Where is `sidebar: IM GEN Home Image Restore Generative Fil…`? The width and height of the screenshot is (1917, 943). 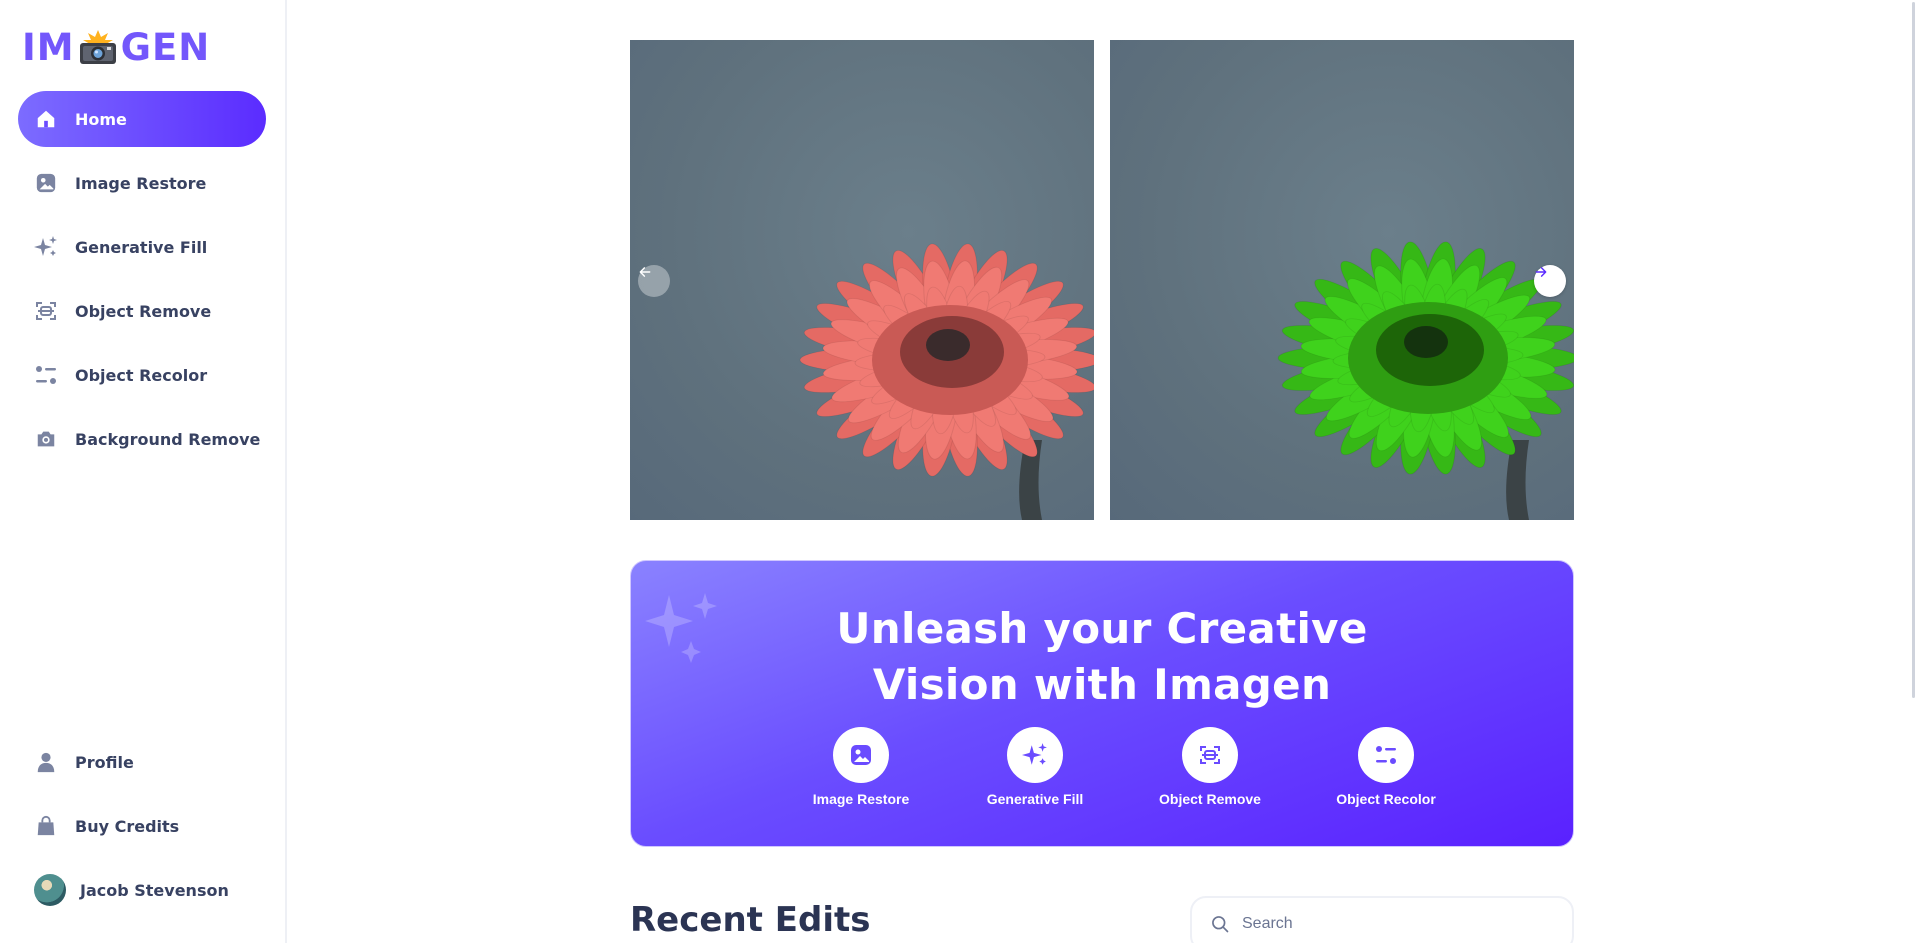 sidebar: IM GEN Home Image Restore Generative Fil… is located at coordinates (143, 471).